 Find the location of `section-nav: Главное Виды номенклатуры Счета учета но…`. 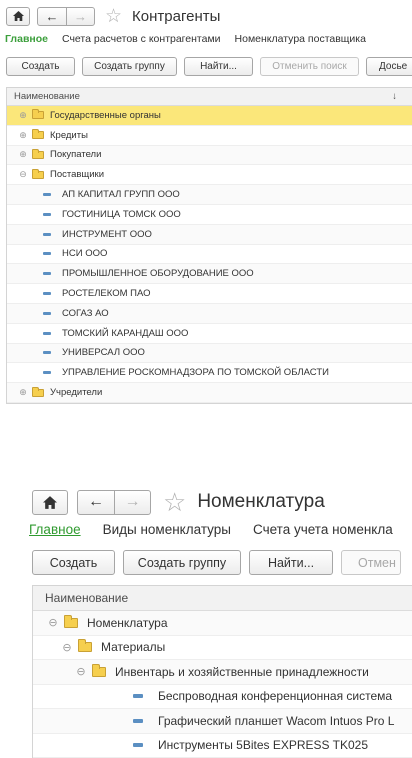

section-nav: Главное Виды номенклатуры Счета учета но… is located at coordinates (220, 529).